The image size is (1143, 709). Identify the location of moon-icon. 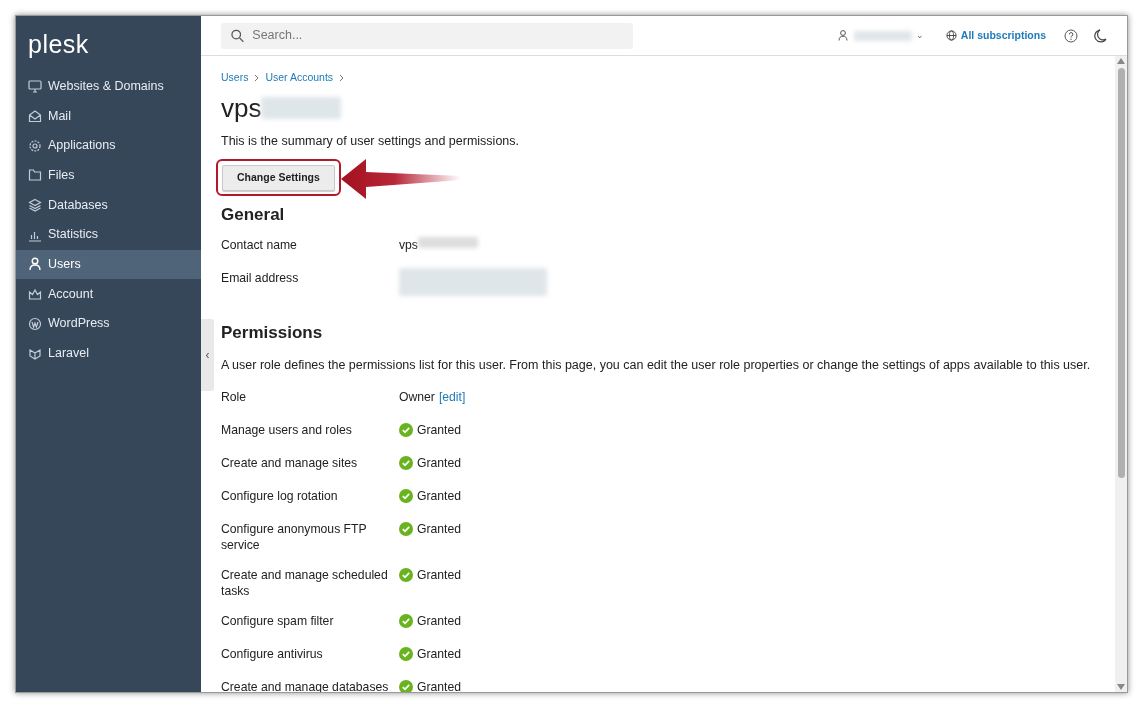
(1100, 35).